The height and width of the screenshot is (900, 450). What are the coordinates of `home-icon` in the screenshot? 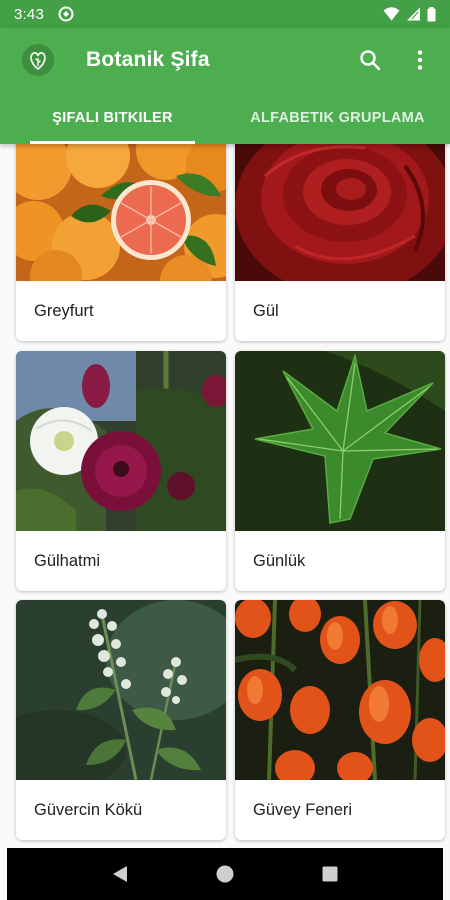 It's located at (225, 874).